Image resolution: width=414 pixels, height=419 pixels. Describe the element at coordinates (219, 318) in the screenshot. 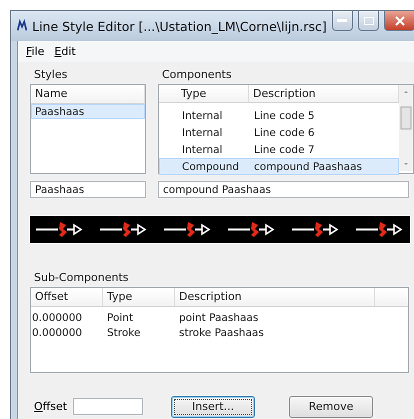

I see `table-cell-text: point Paashaas` at that location.